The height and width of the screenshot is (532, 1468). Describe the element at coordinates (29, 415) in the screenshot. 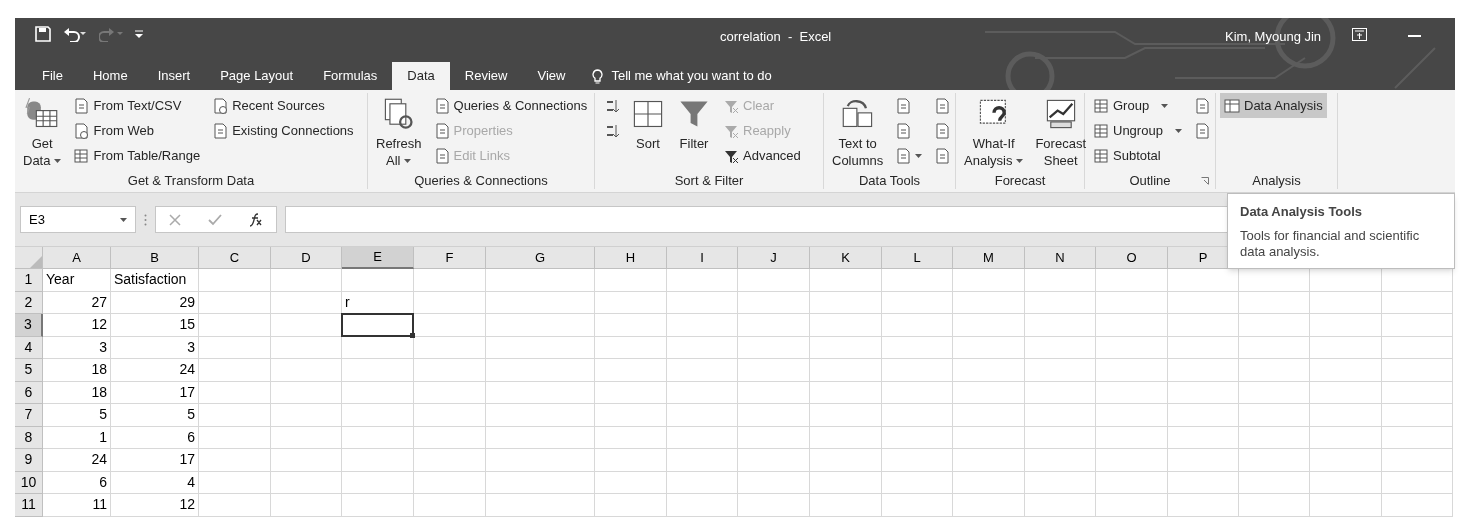

I see `row-header: 7` at that location.